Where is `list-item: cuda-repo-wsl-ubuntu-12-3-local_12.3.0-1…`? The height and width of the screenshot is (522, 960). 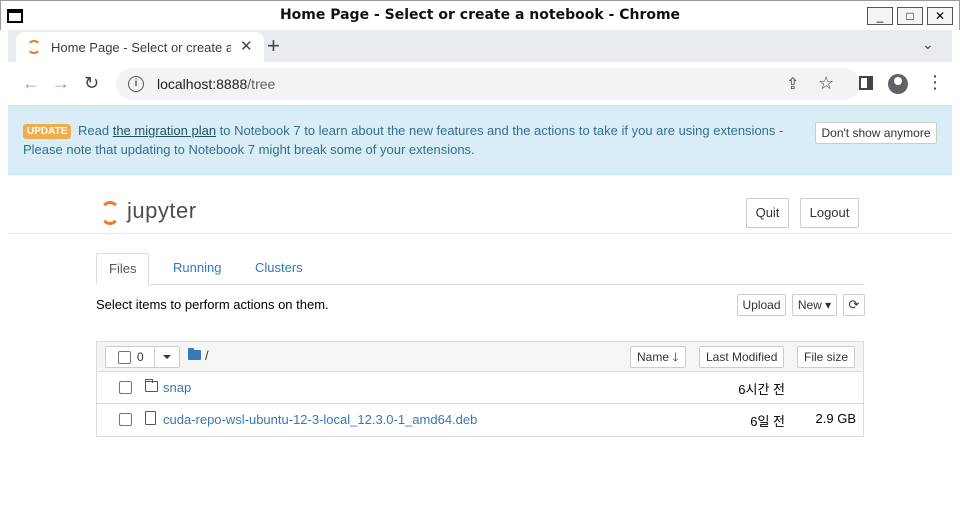
list-item: cuda-repo-wsl-ubuntu-12-3-local_12.3.0-1… is located at coordinates (480, 420).